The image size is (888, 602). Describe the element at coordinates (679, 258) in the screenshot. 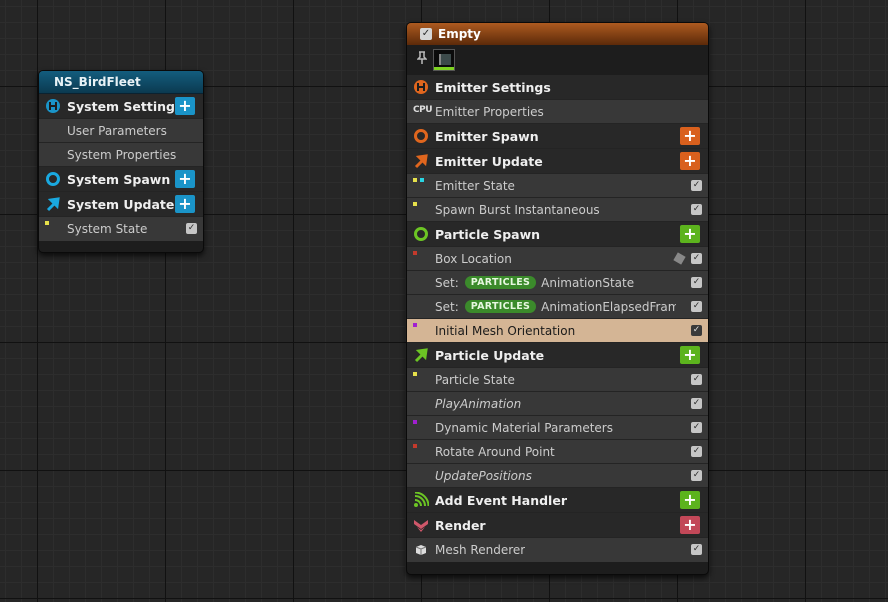

I see `cube-icon` at that location.